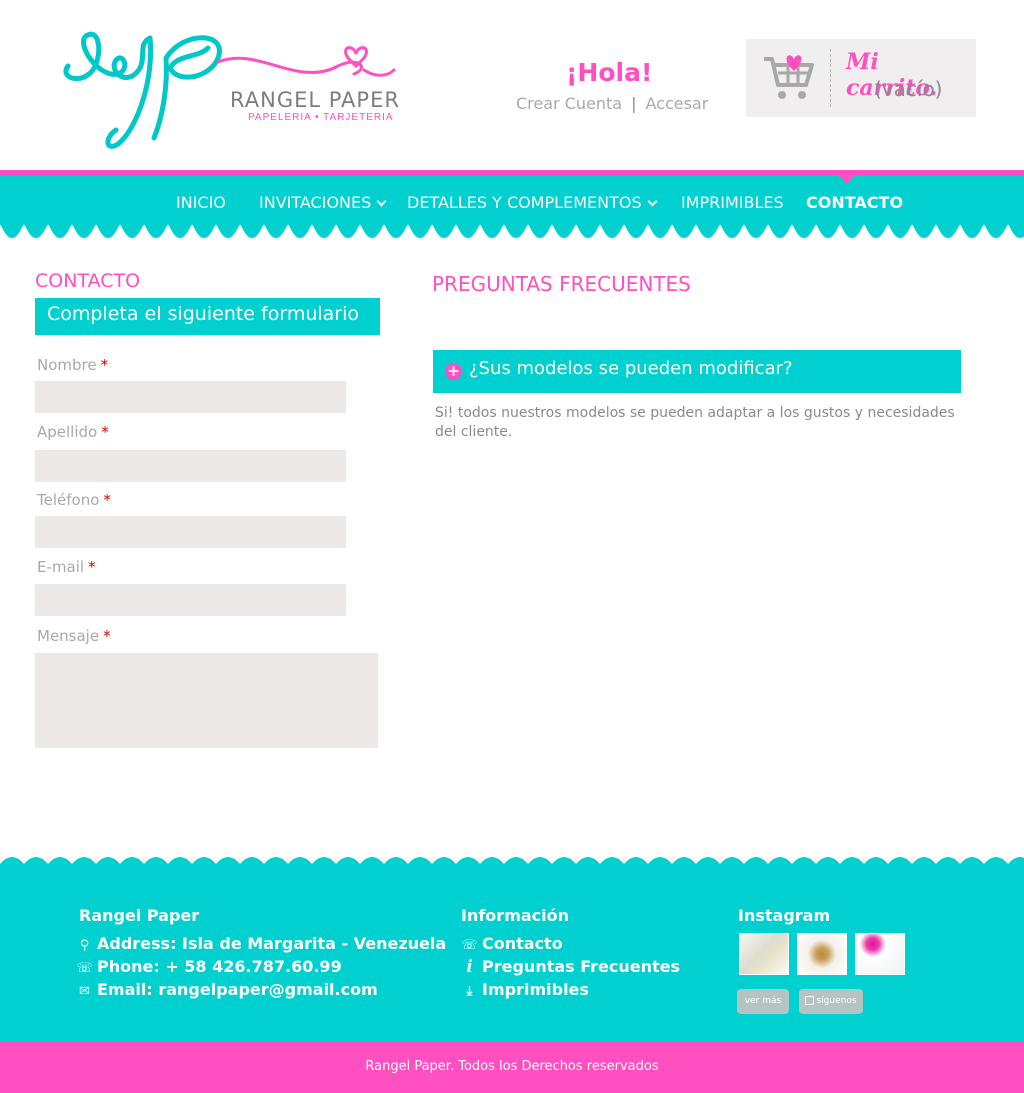  I want to click on footer-instagram-title: Instagram, so click(784, 915).